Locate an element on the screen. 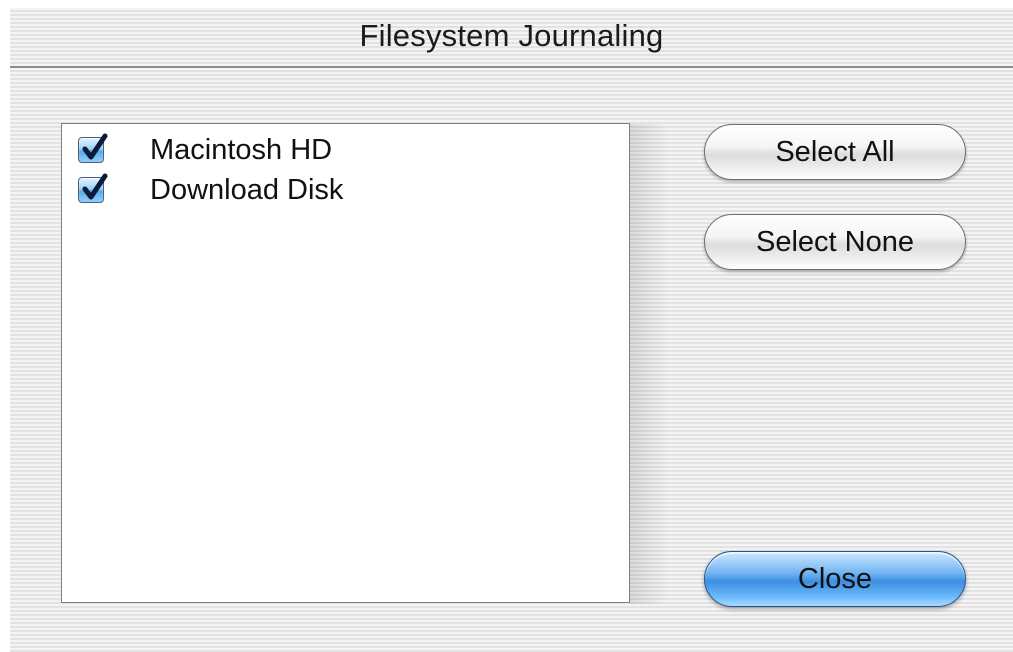 The width and height of the screenshot is (1013, 652). download-disk-checkbox is located at coordinates (93, 188).